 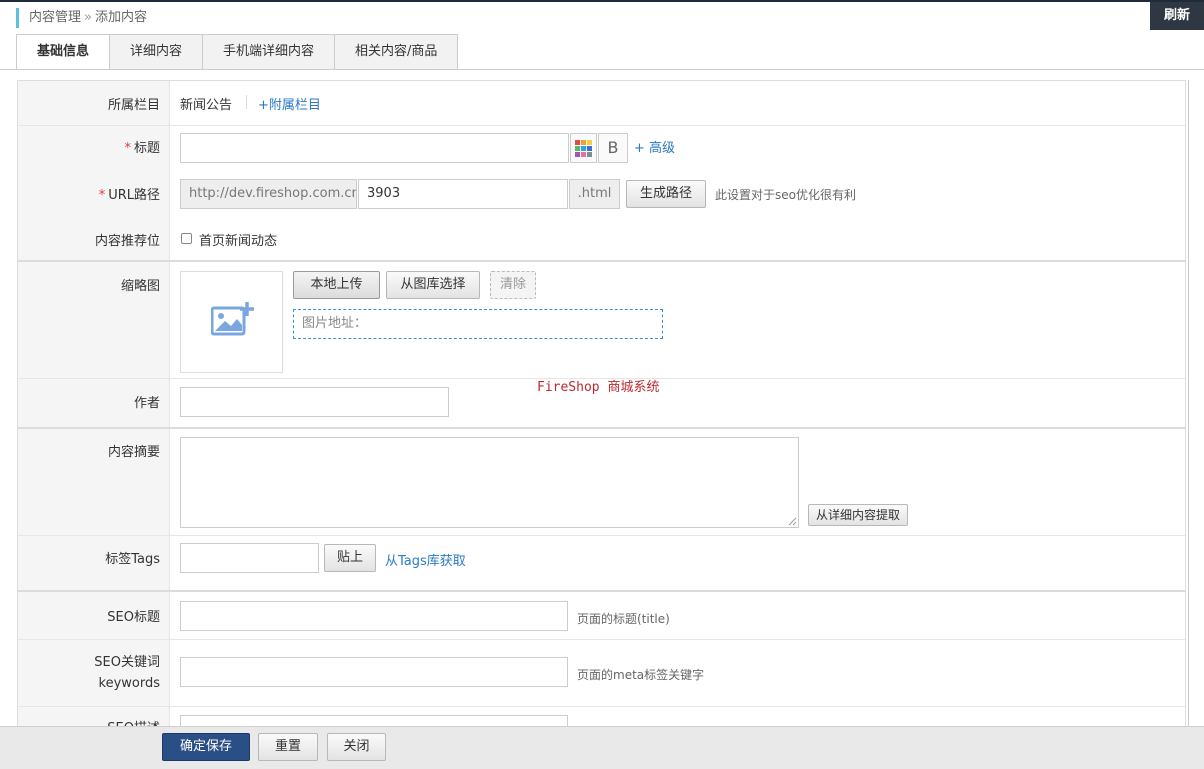 I want to click on advanced-link: + 高级, so click(x=654, y=146).